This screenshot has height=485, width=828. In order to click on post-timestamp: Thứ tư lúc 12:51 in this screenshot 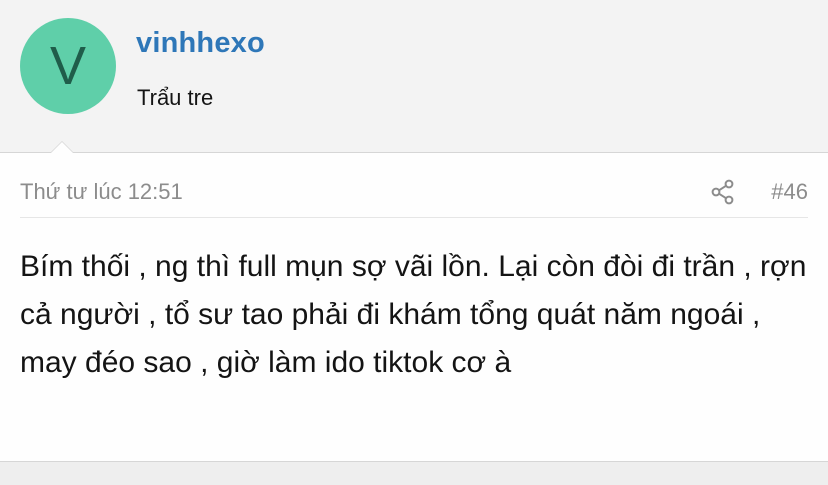, I will do `click(101, 192)`.